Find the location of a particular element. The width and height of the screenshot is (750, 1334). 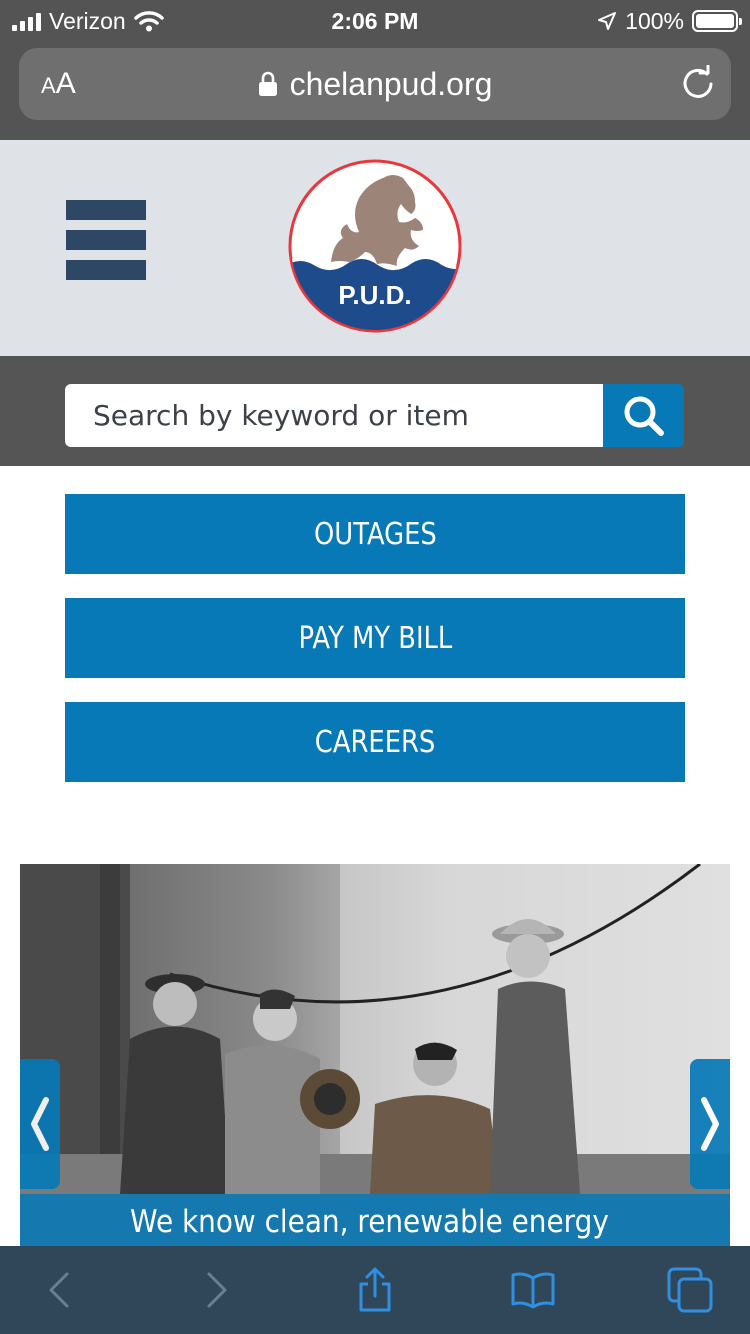

search-icon is located at coordinates (644, 416).